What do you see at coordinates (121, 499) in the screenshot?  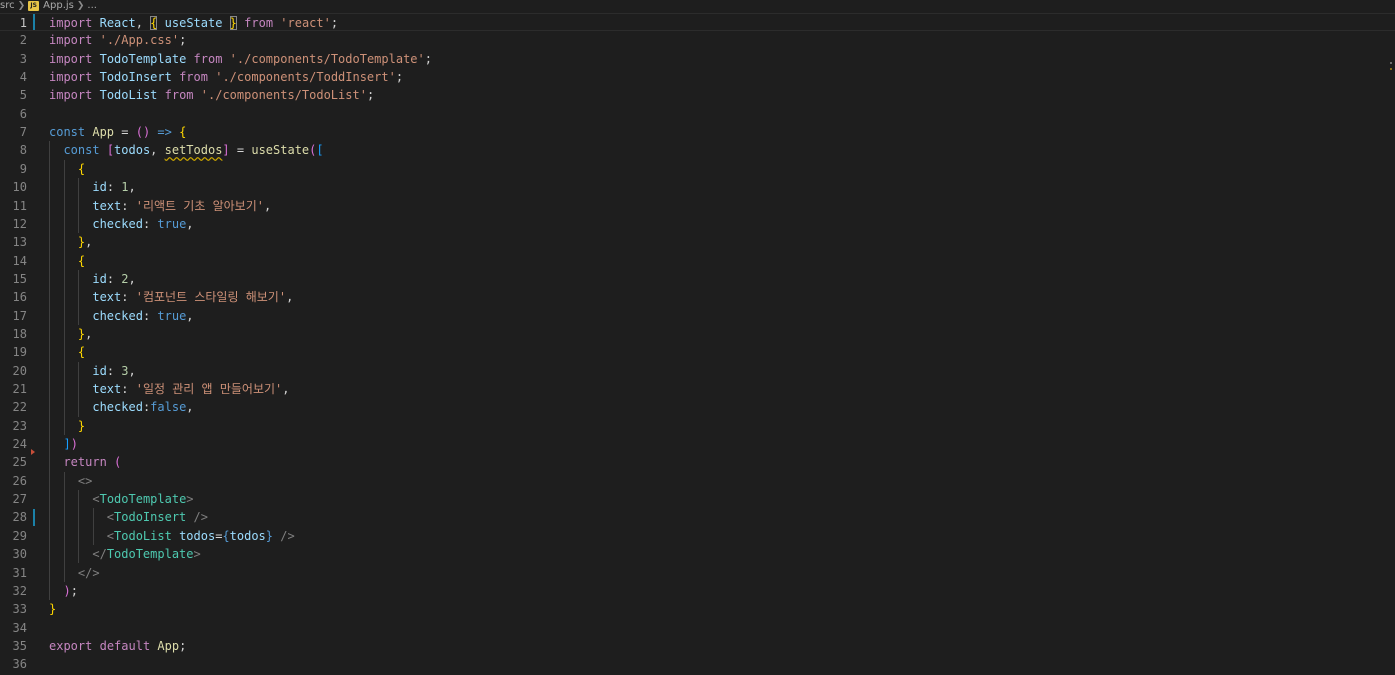 I see `line-code: <TodoTemplate>` at bounding box center [121, 499].